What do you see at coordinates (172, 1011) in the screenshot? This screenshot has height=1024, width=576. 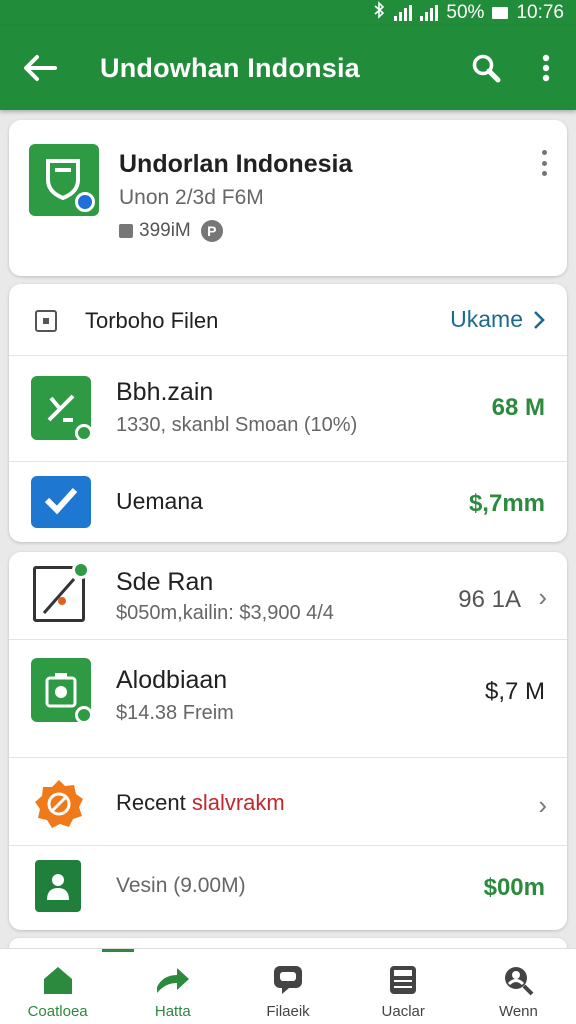 I see `nav-label: Hatta` at bounding box center [172, 1011].